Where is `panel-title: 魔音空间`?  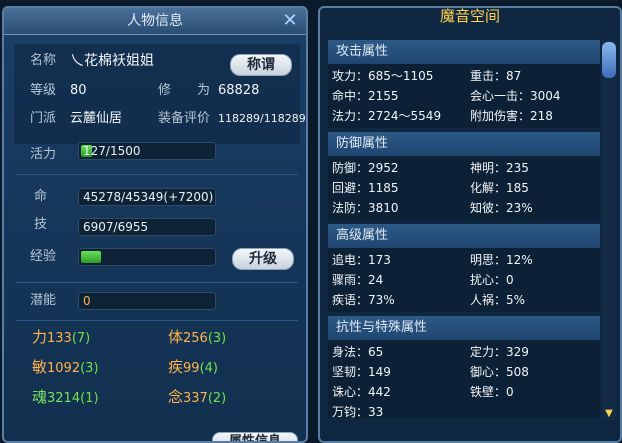
panel-title: 魔音空间 is located at coordinates (469, 16).